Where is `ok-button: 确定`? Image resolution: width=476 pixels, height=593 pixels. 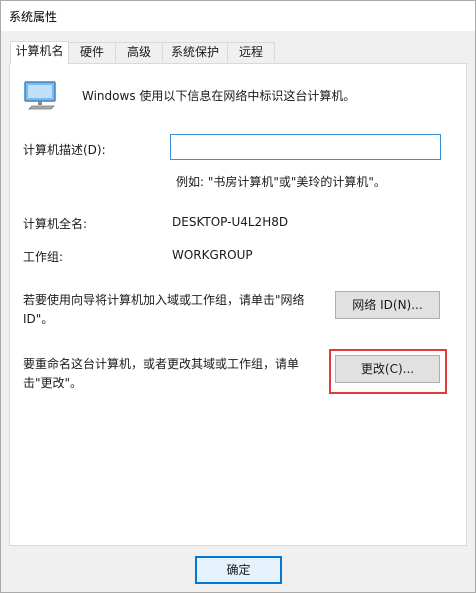
ok-button: 确定 is located at coordinates (238, 570).